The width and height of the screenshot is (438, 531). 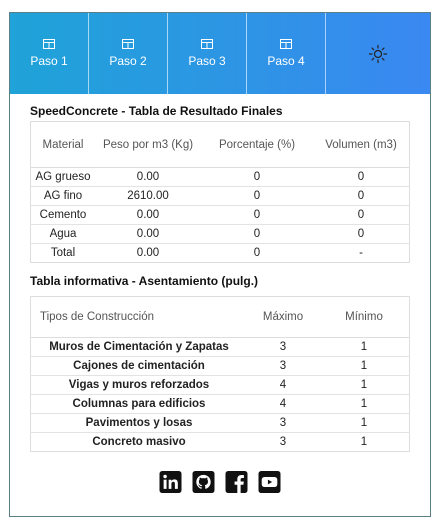 What do you see at coordinates (269, 482) in the screenshot?
I see `youtube-icon` at bounding box center [269, 482].